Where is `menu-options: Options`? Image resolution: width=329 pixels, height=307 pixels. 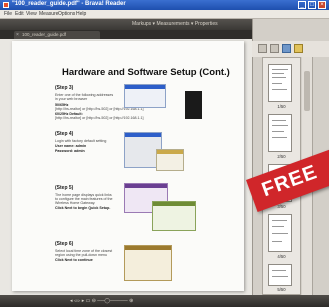
menu-options: Options is located at coordinates (66, 14).